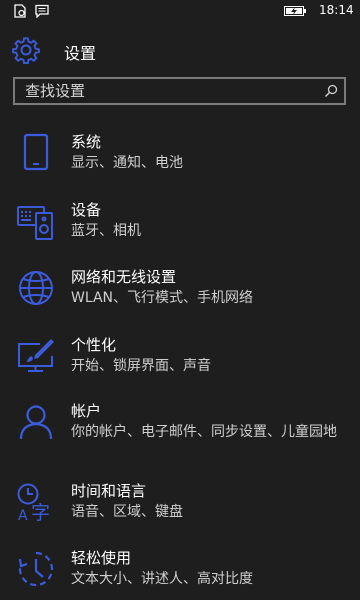  What do you see at coordinates (94, 345) in the screenshot?
I see `settings-item-title: 个性化` at bounding box center [94, 345].